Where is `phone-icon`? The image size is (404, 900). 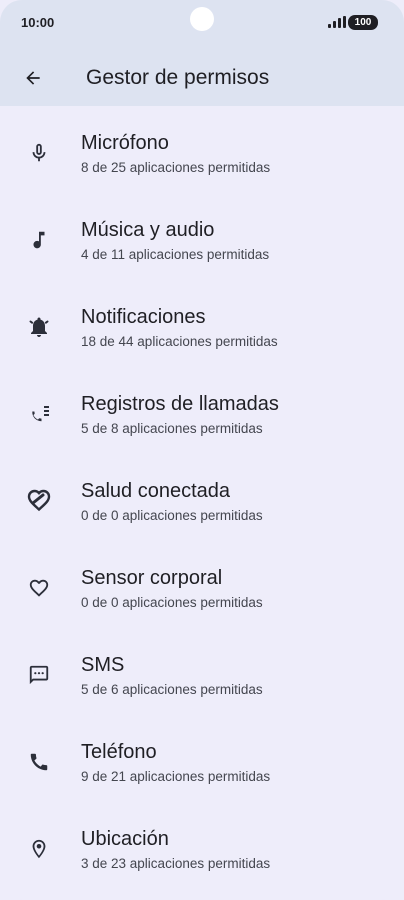 phone-icon is located at coordinates (39, 762).